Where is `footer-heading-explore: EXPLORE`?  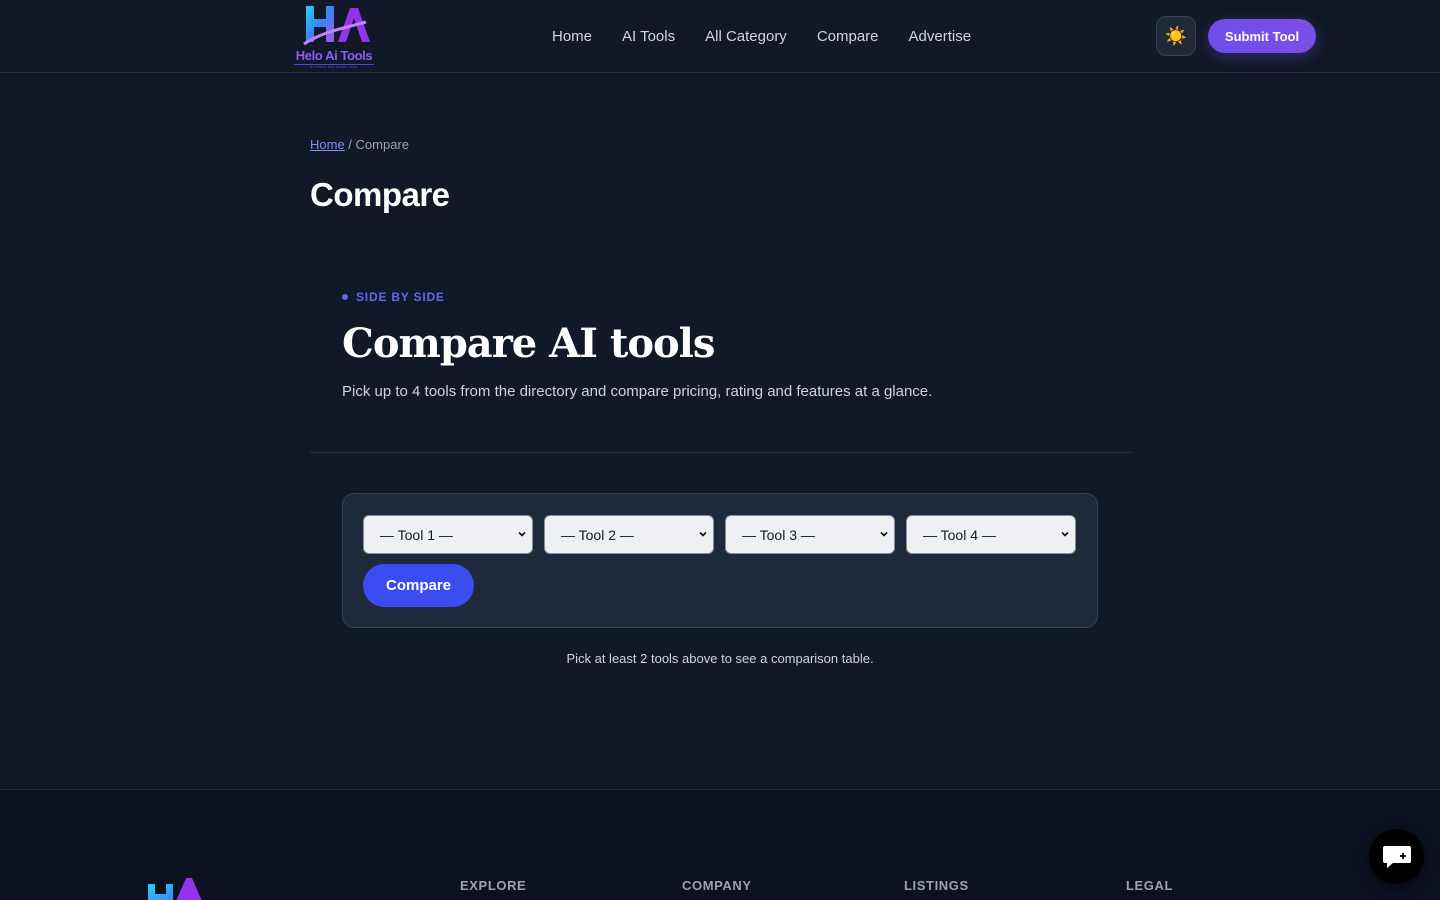
footer-heading-explore: EXPLORE is located at coordinates (493, 885).